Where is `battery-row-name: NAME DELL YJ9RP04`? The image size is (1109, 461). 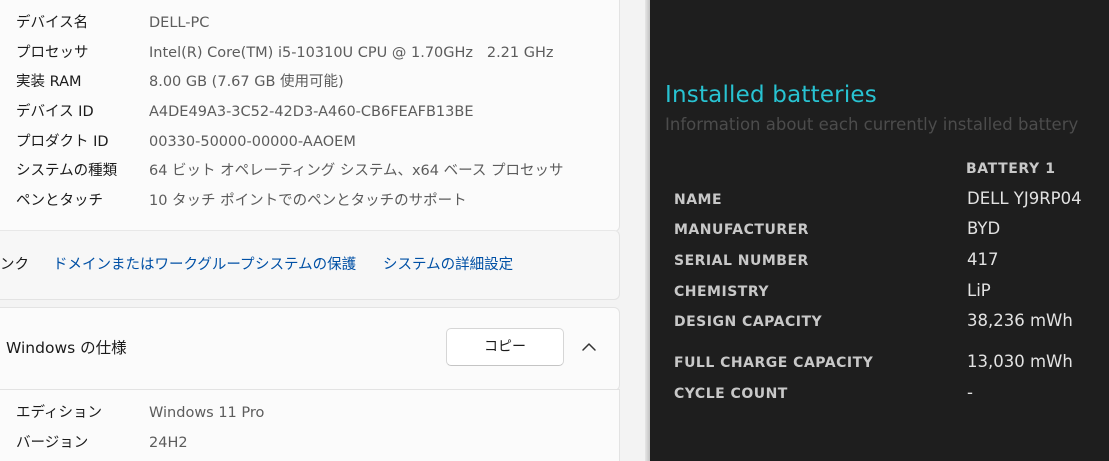 battery-row-name: NAME DELL YJ9RP04 is located at coordinates (879, 201).